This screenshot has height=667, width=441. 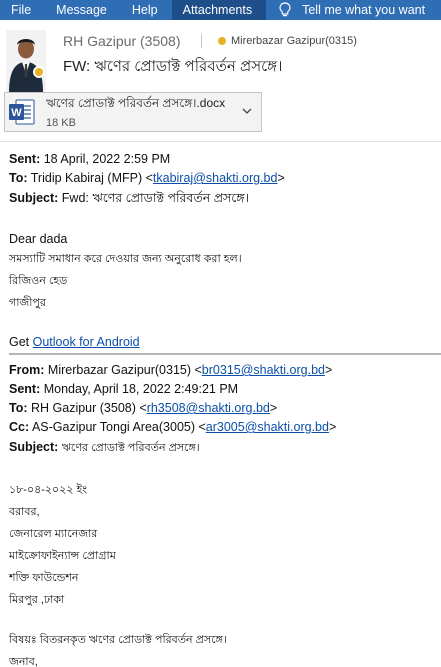 What do you see at coordinates (16, 113) in the screenshot?
I see `svg-text: W` at bounding box center [16, 113].